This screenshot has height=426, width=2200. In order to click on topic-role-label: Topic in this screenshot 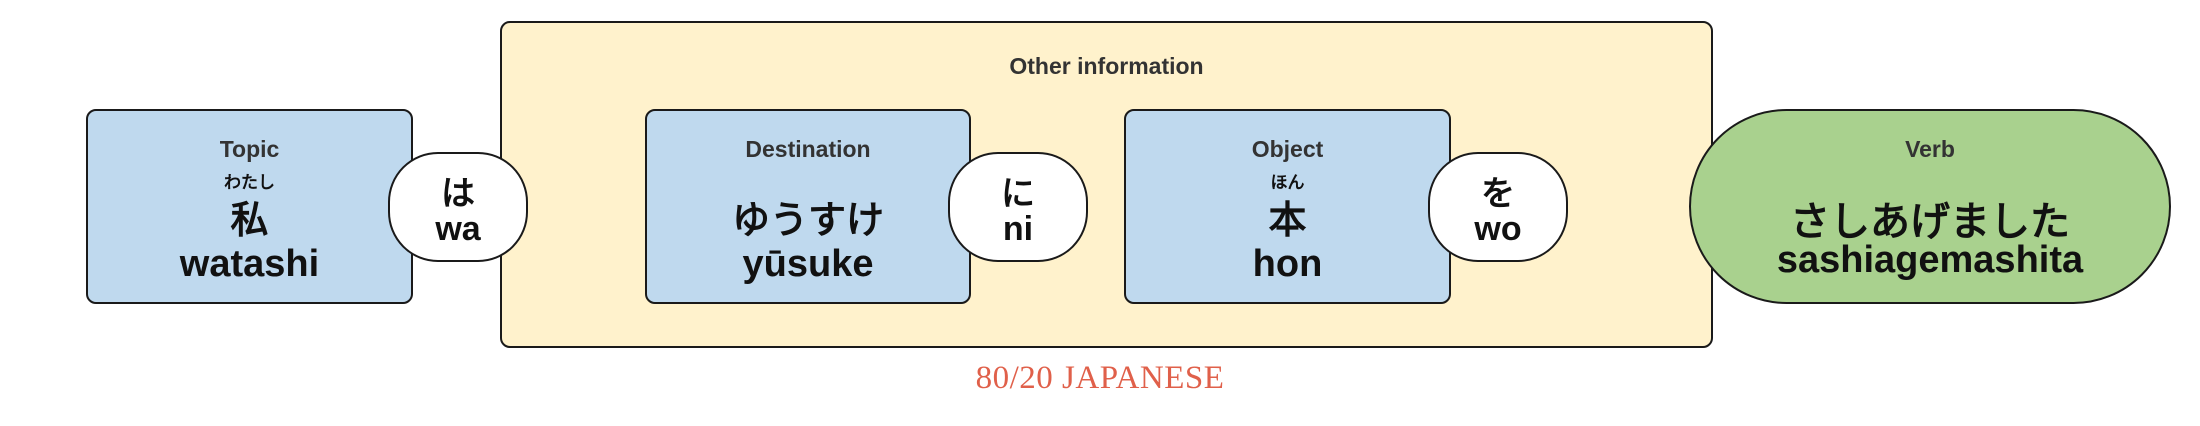, I will do `click(249, 149)`.